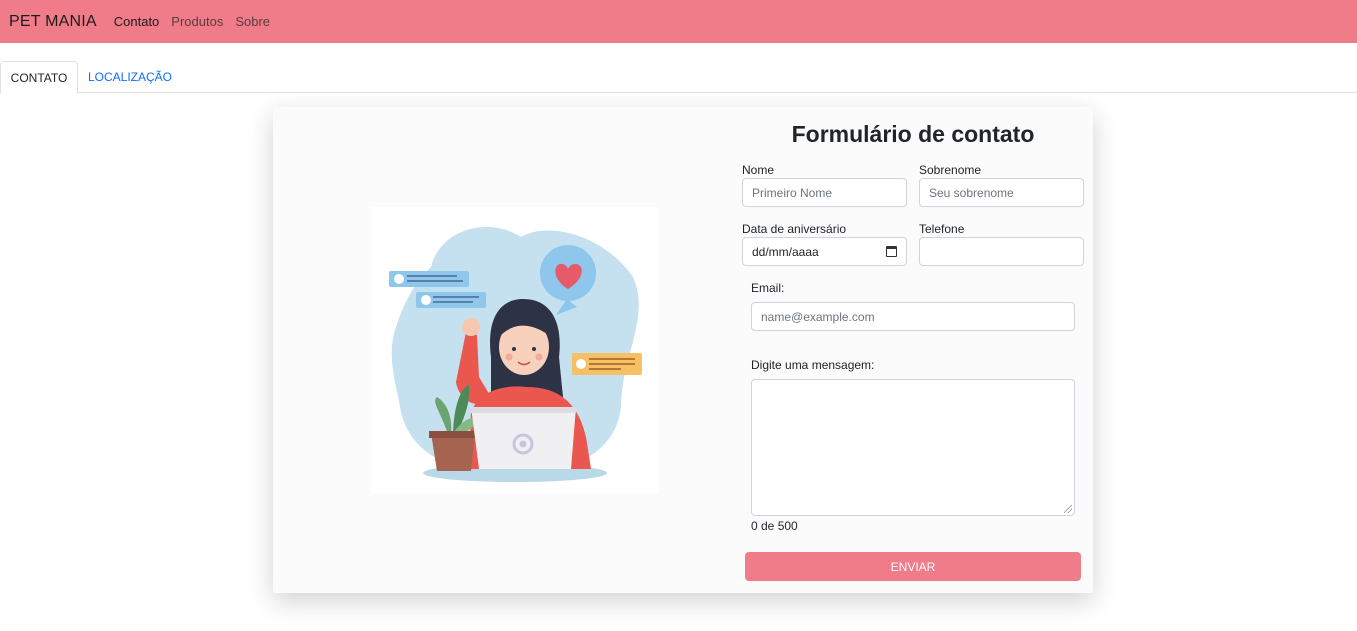  Describe the element at coordinates (130, 77) in the screenshot. I see `tab-localizacao: LOCALIZAÇÃO` at that location.